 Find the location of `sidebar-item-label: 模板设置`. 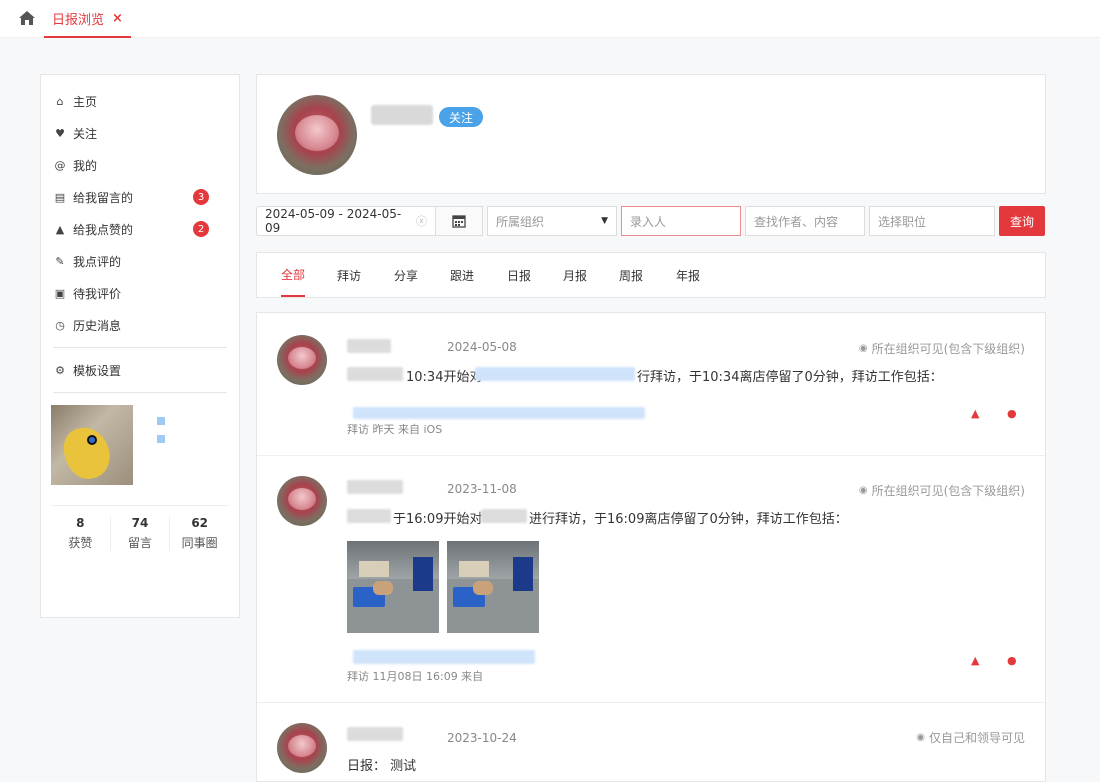

sidebar-item-label: 模板设置 is located at coordinates (97, 370).